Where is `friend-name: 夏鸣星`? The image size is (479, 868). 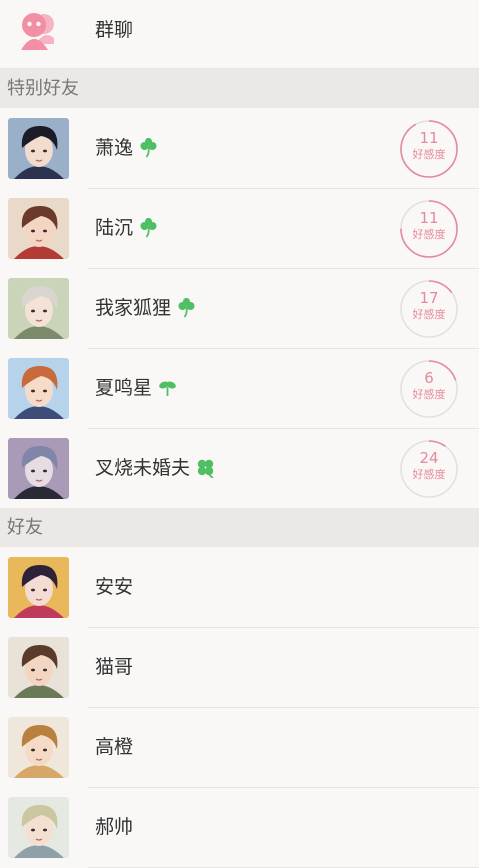 friend-name: 夏鸣星 is located at coordinates (136, 390).